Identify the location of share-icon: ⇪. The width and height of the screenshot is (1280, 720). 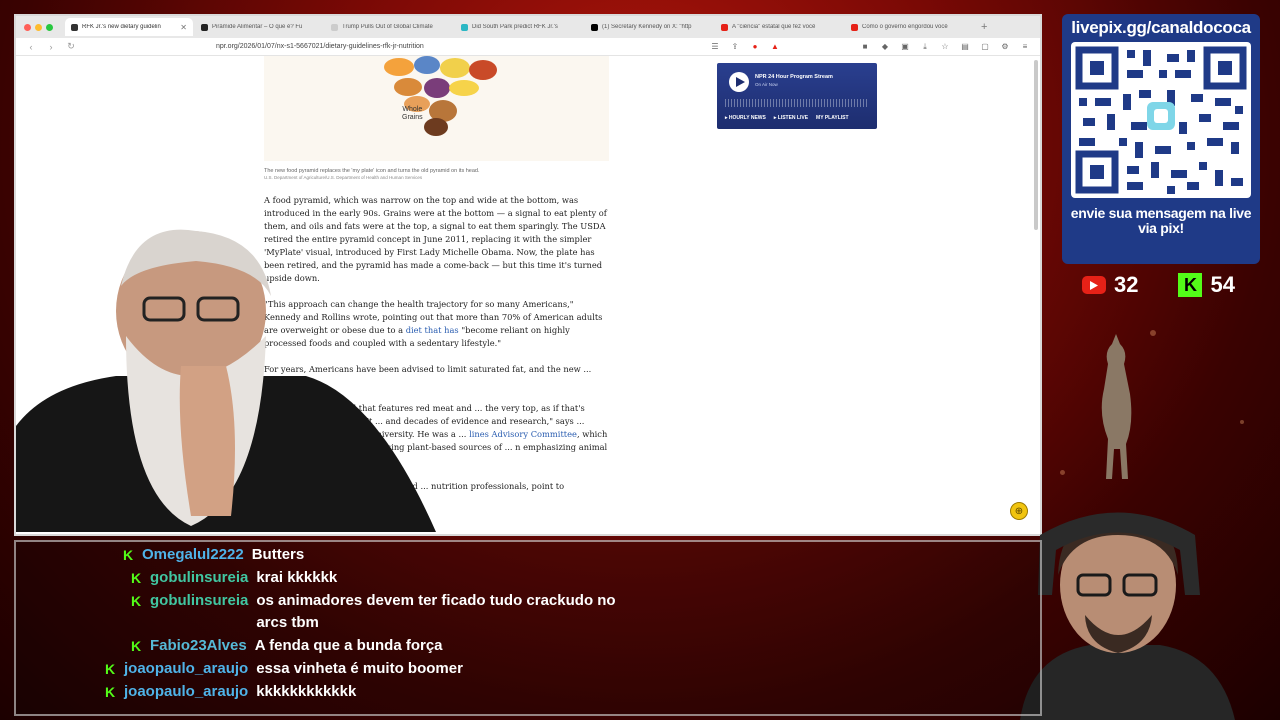
(735, 46).